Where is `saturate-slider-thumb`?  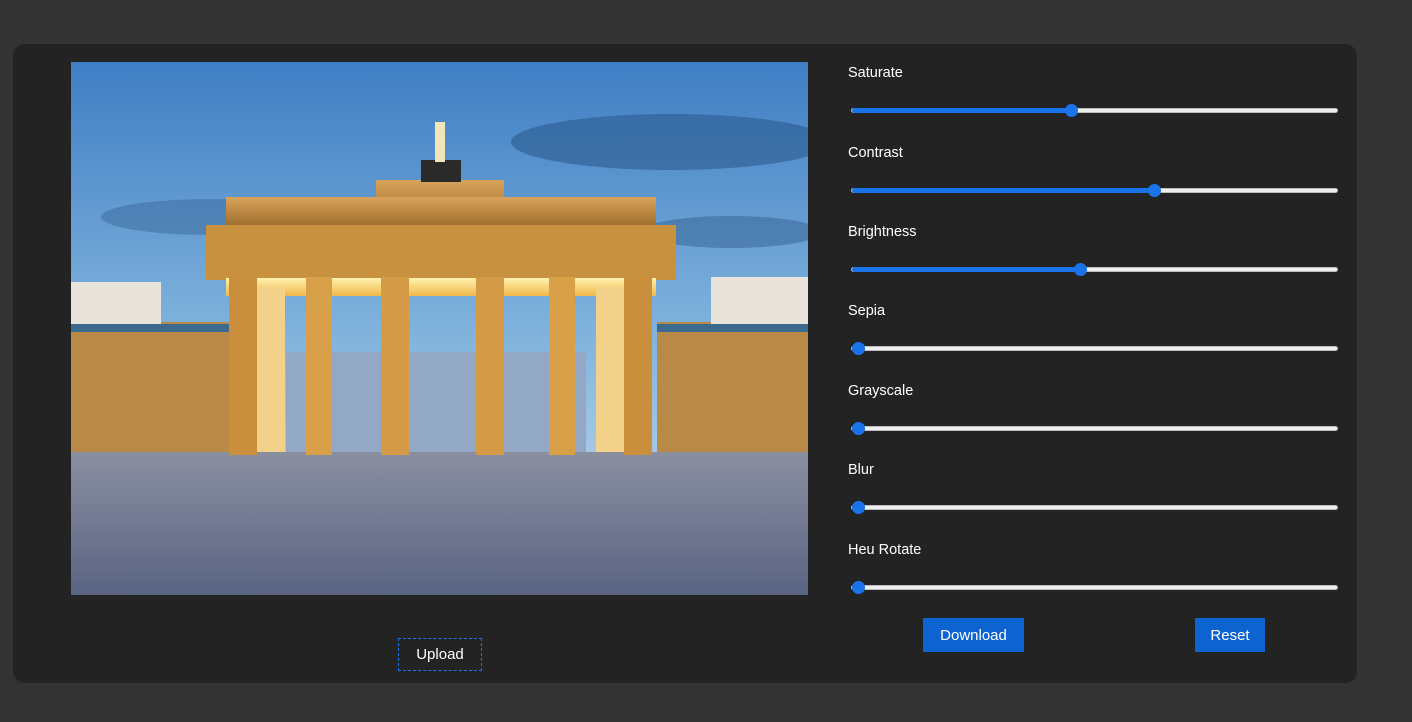
saturate-slider-thumb is located at coordinates (1071, 110).